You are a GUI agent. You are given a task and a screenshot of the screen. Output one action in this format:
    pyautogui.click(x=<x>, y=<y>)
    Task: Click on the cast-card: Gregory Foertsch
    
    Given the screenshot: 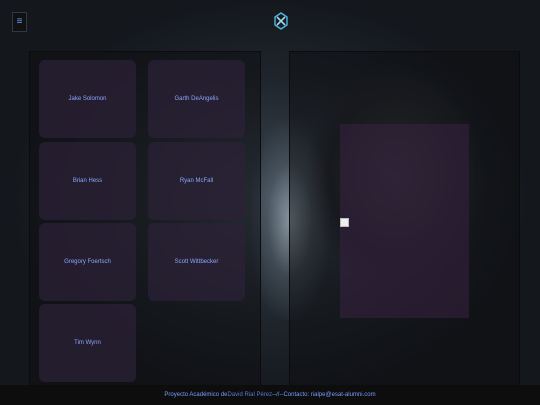 What is the action you would take?
    pyautogui.click(x=87, y=262)
    